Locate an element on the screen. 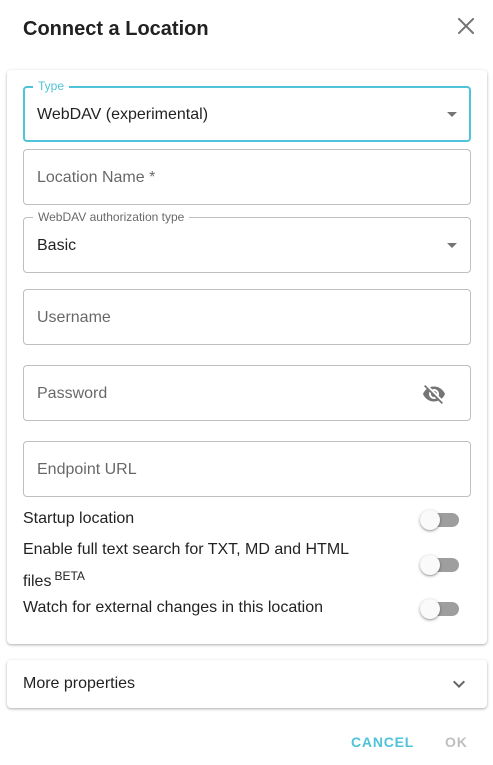 Image resolution: width=493 pixels, height=765 pixels. more-properties-accordion: More properties is located at coordinates (247, 684).